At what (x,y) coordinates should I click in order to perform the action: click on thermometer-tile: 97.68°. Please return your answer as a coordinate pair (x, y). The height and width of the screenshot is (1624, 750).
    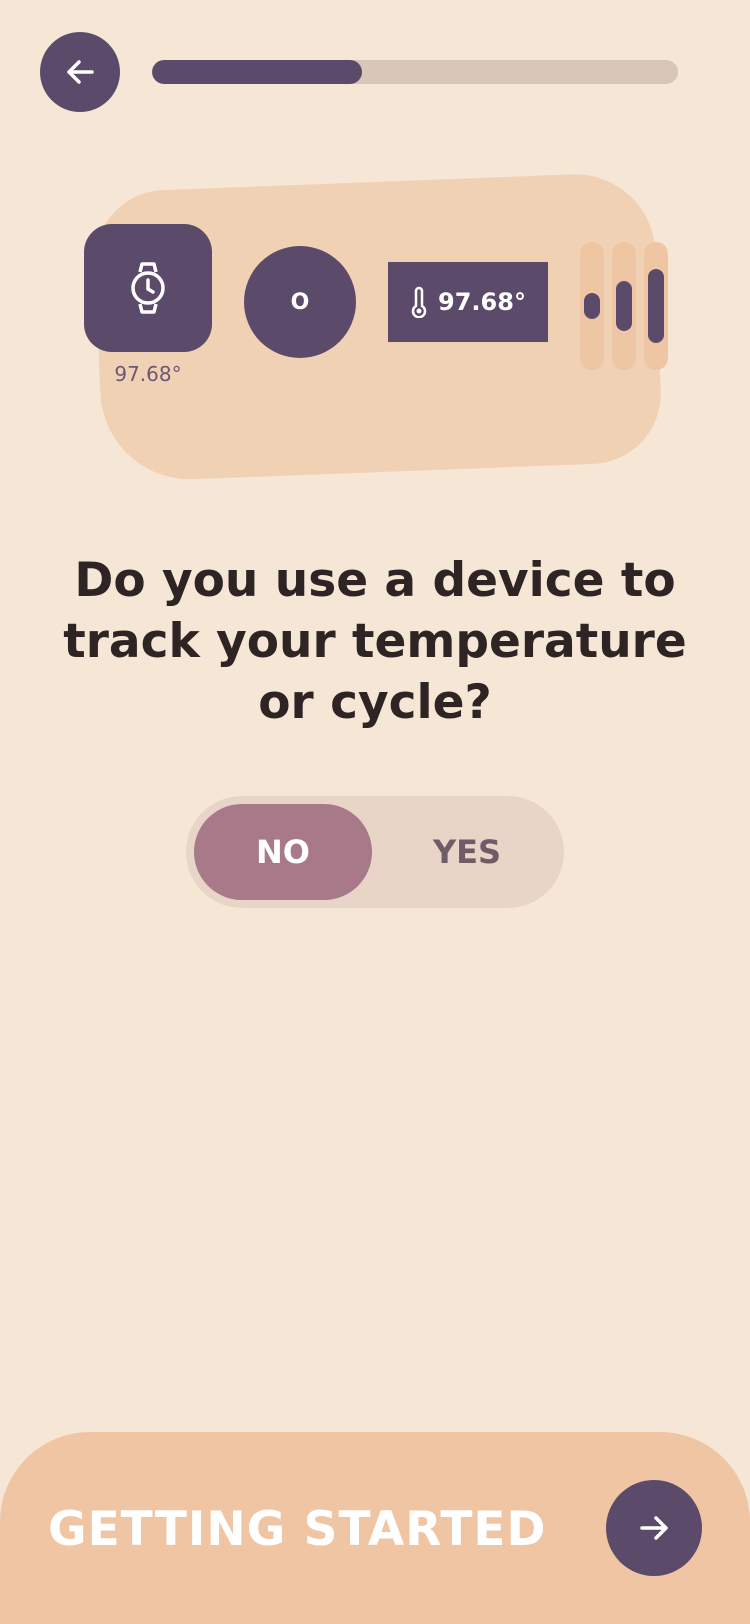
    Looking at the image, I should click on (468, 302).